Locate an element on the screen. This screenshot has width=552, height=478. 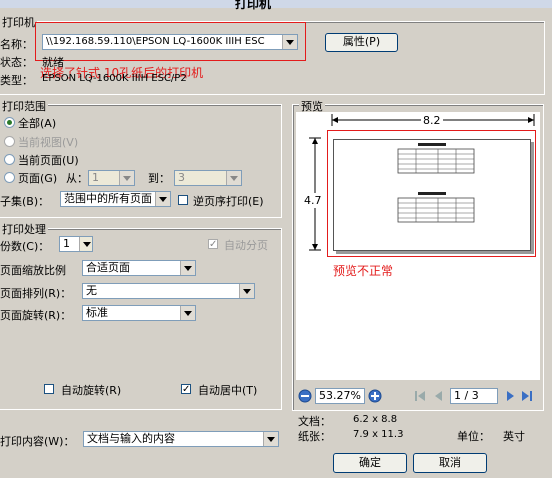
reverse-order-checkbox is located at coordinates (183, 200).